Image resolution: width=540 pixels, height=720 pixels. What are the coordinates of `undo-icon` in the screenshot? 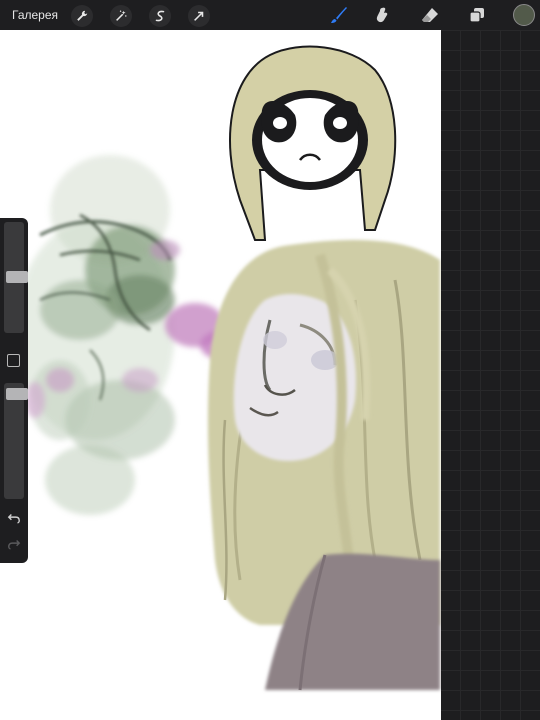 It's located at (14, 518).